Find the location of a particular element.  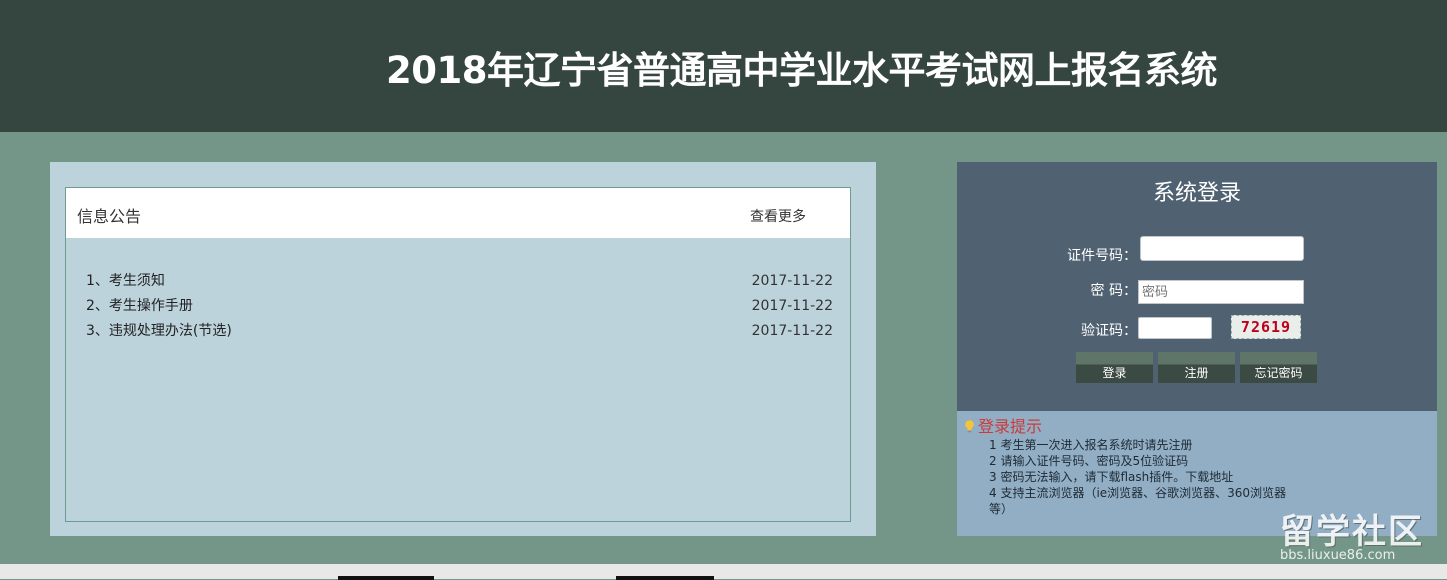

password-label: 密 码： is located at coordinates (1113, 291).